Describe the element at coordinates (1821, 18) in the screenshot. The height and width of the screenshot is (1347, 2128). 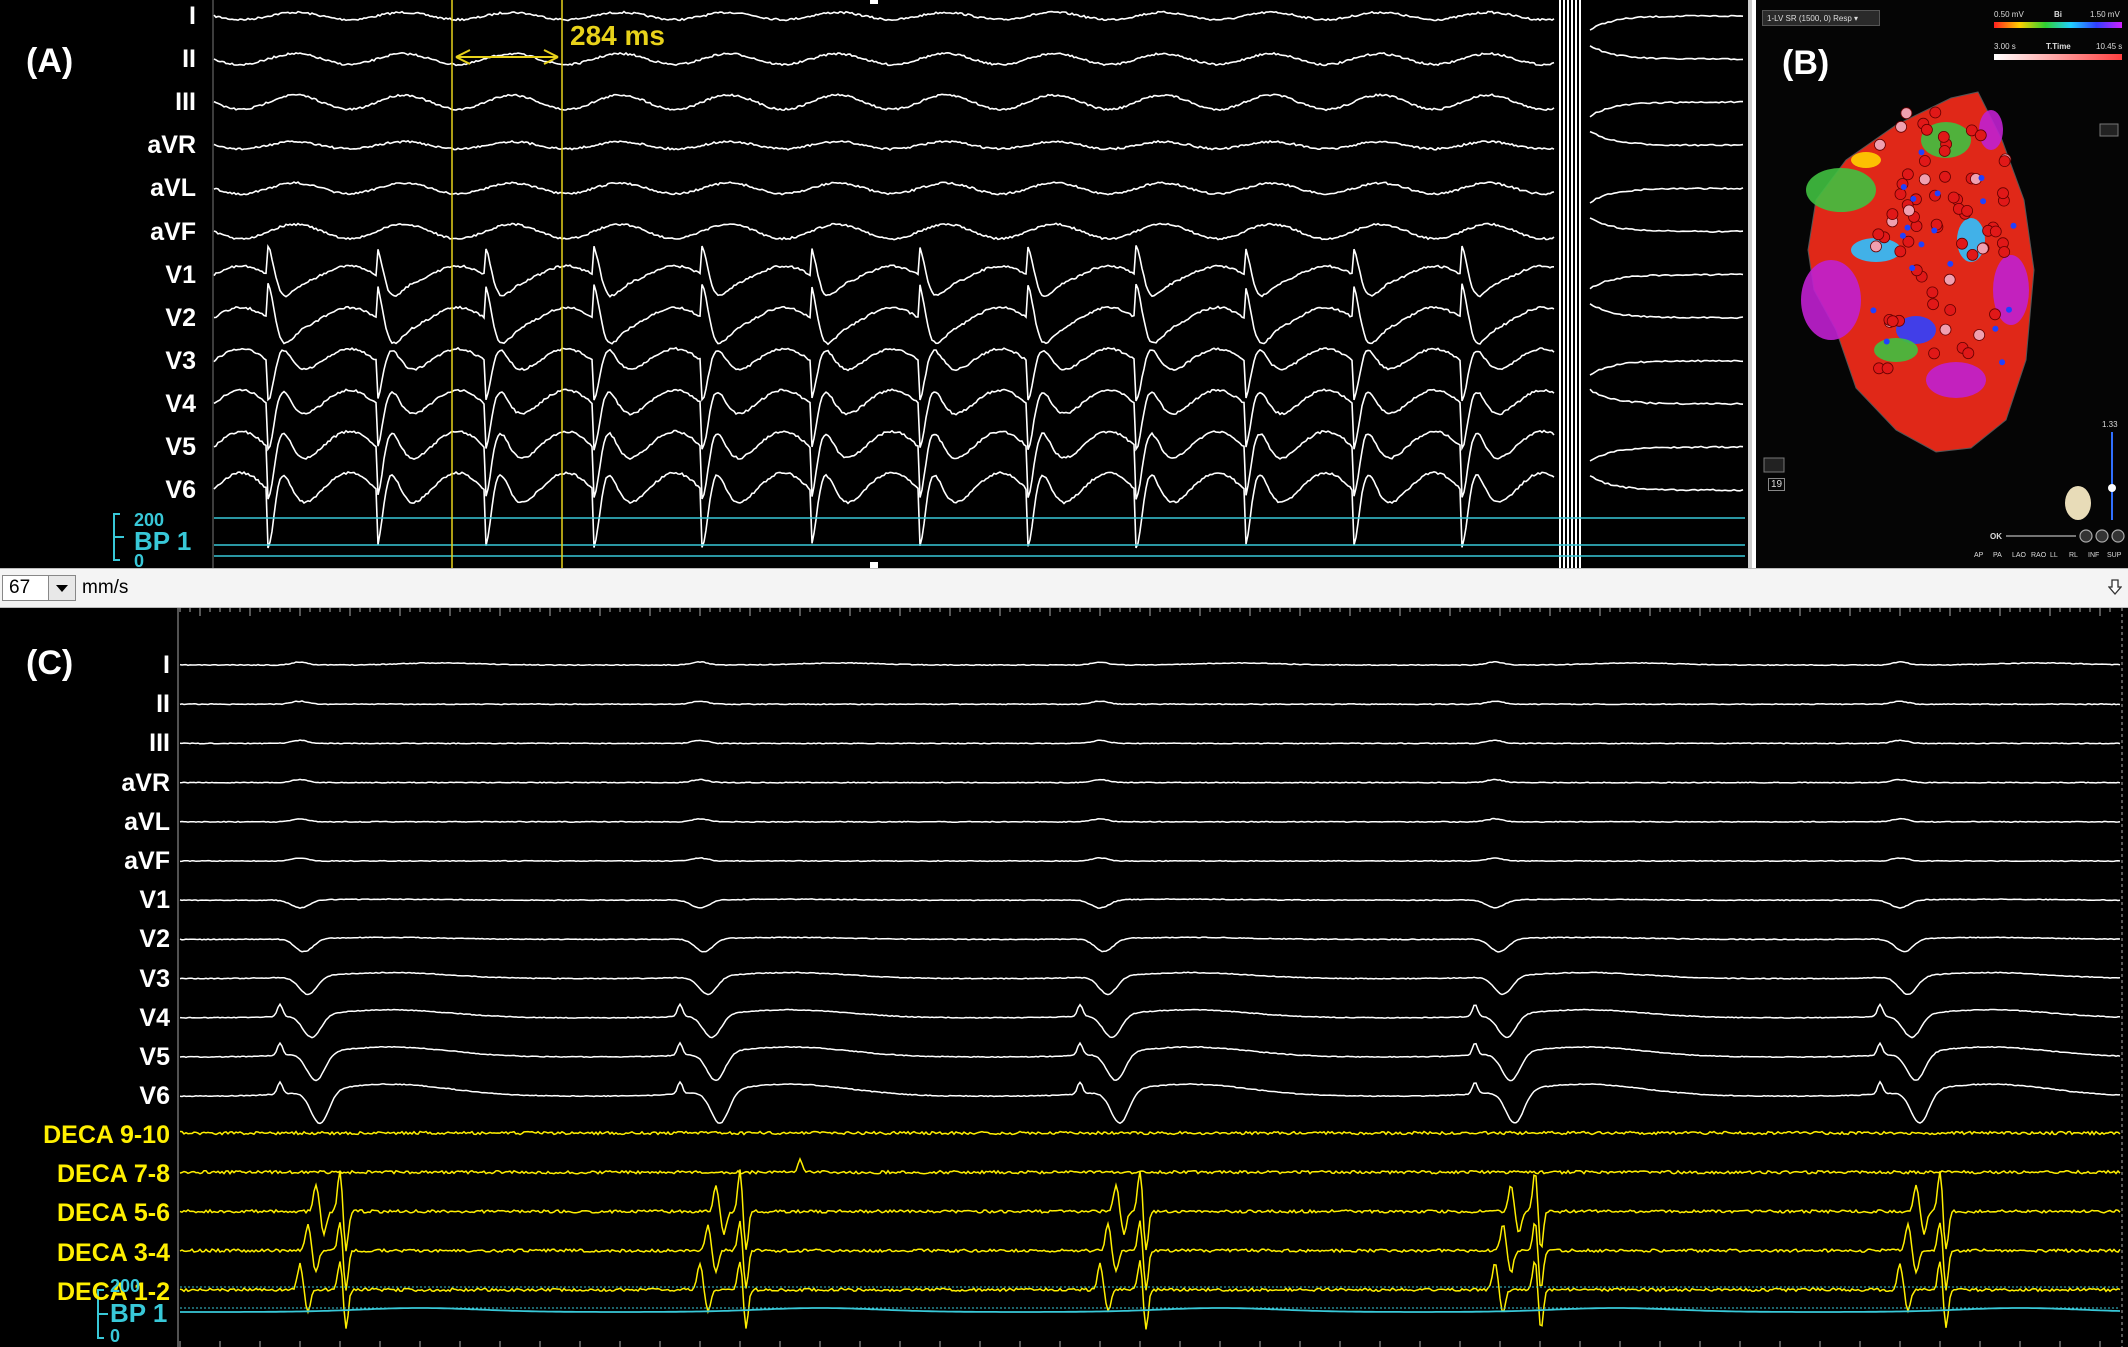
I see `map-selector-dropdown: 1-LV SR (1500, 0) Resp ▾` at that location.